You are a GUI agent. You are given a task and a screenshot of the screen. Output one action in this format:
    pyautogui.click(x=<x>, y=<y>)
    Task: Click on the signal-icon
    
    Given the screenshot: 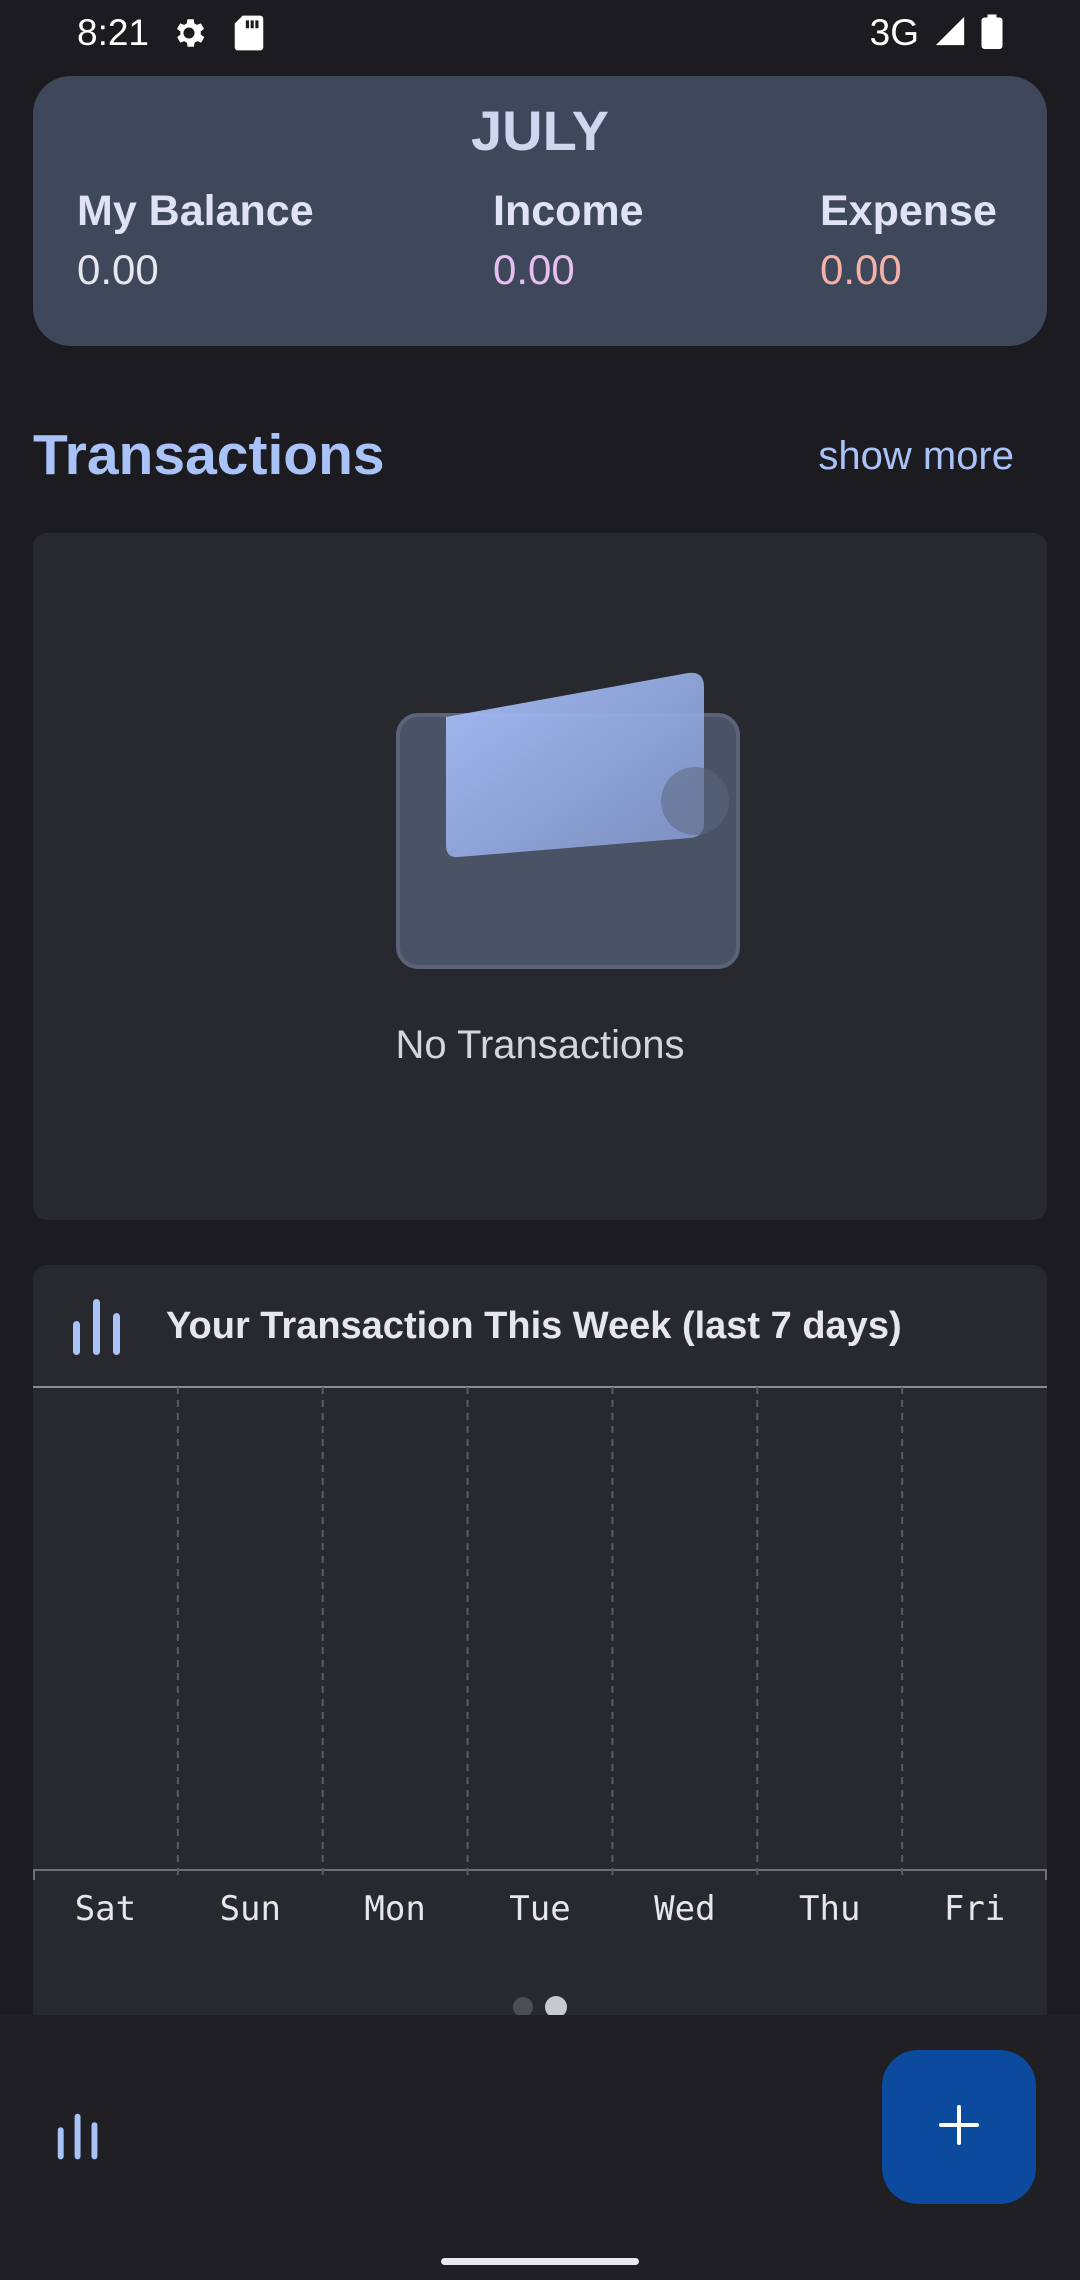 What is the action you would take?
    pyautogui.click(x=950, y=33)
    